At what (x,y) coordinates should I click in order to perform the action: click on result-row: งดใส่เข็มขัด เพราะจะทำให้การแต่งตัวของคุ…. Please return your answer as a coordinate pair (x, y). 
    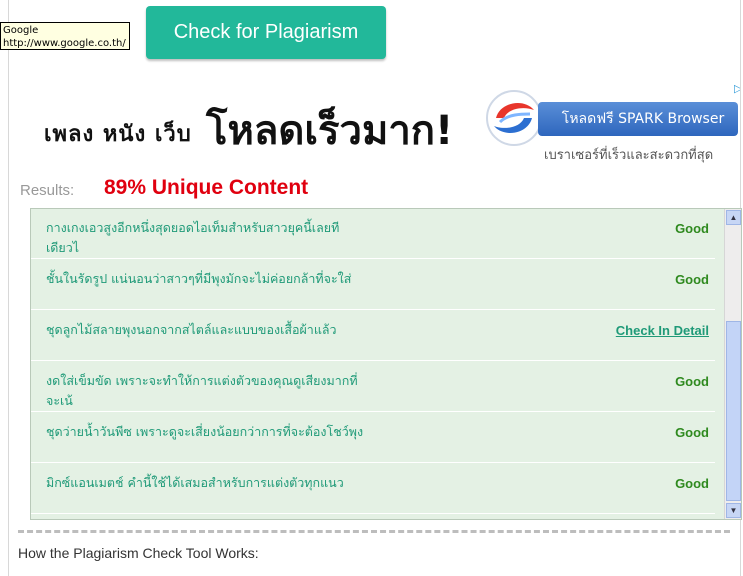
    Looking at the image, I should click on (373, 387).